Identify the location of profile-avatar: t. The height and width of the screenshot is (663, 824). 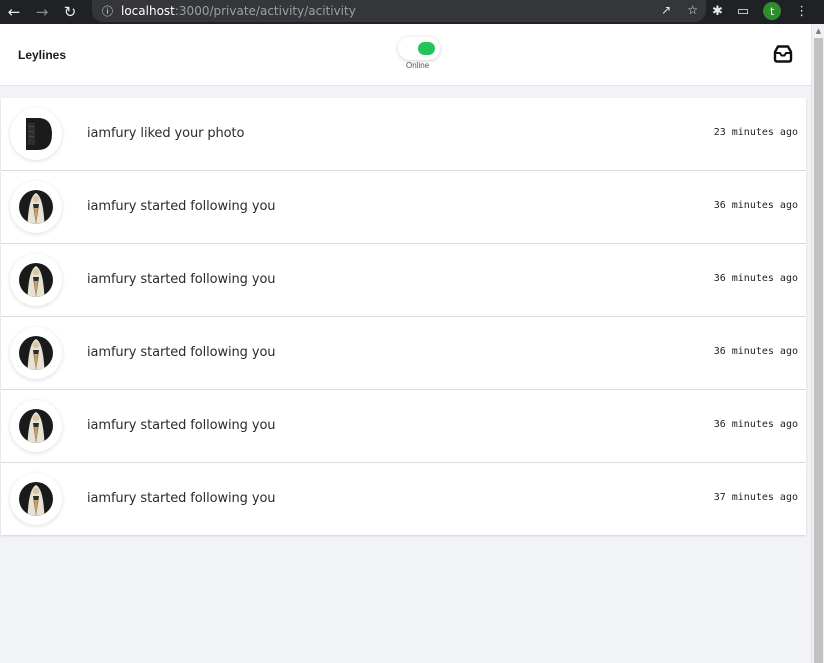
(772, 11).